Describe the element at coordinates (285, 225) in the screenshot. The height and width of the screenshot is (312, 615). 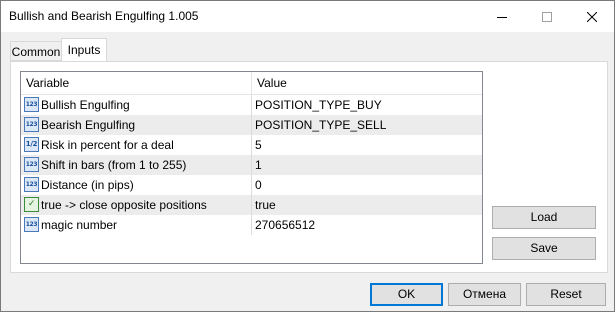
I see `variable-value: 270656512` at that location.